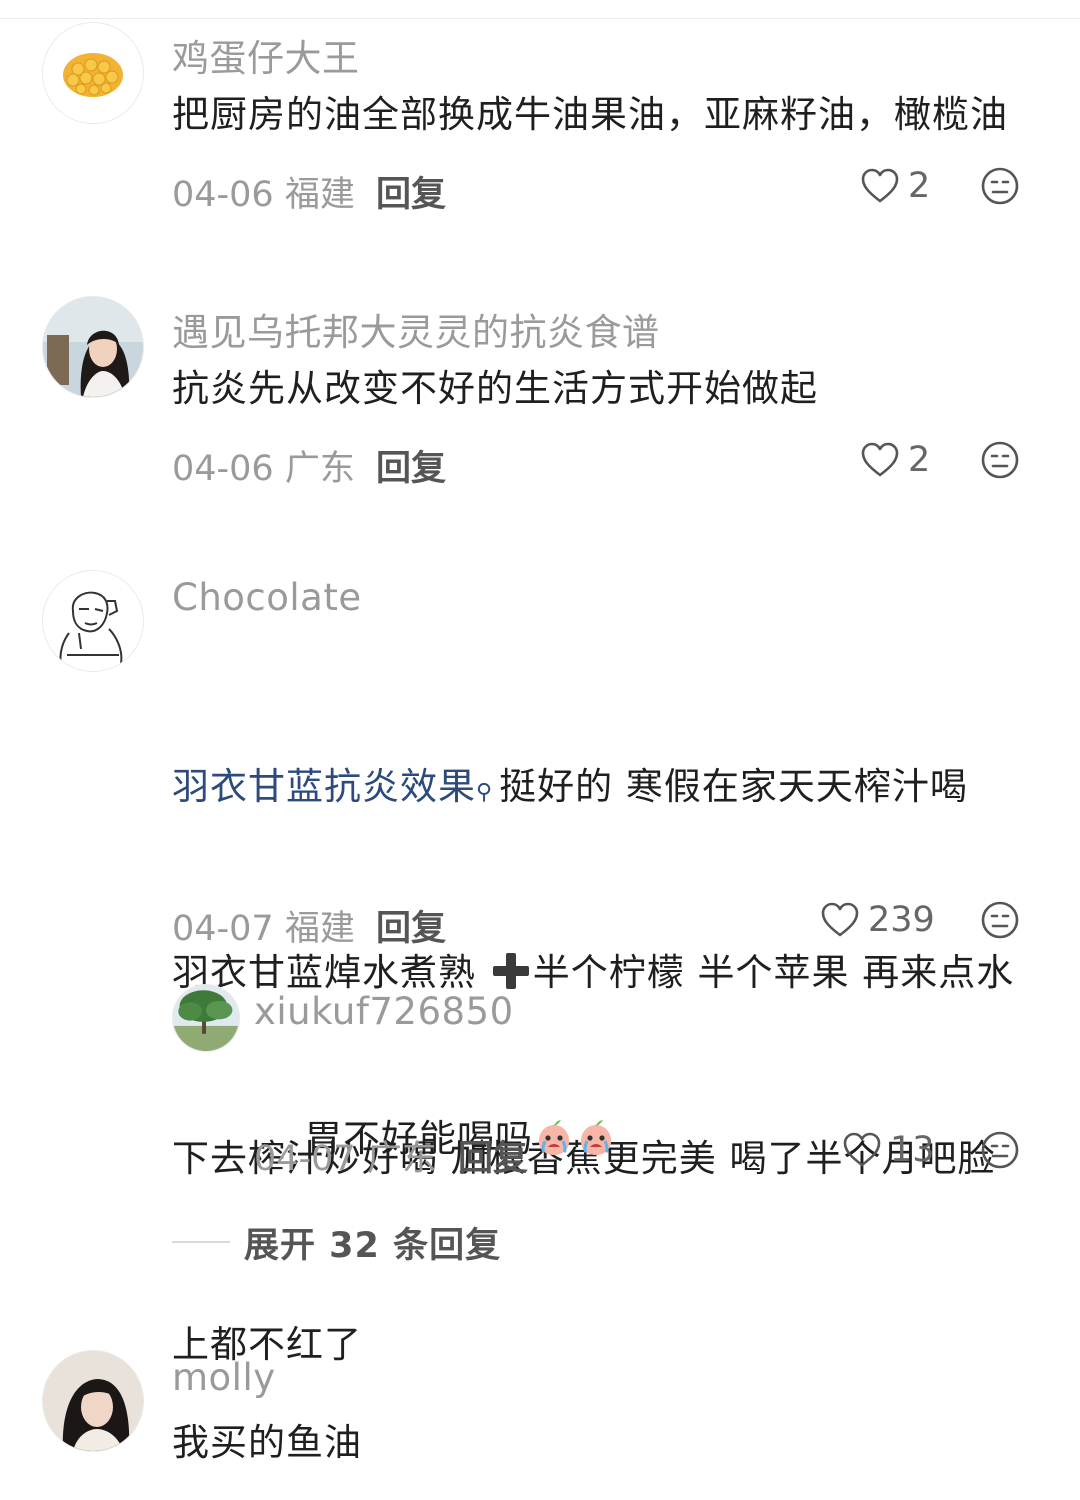  I want to click on like-button: 13, so click(888, 1150).